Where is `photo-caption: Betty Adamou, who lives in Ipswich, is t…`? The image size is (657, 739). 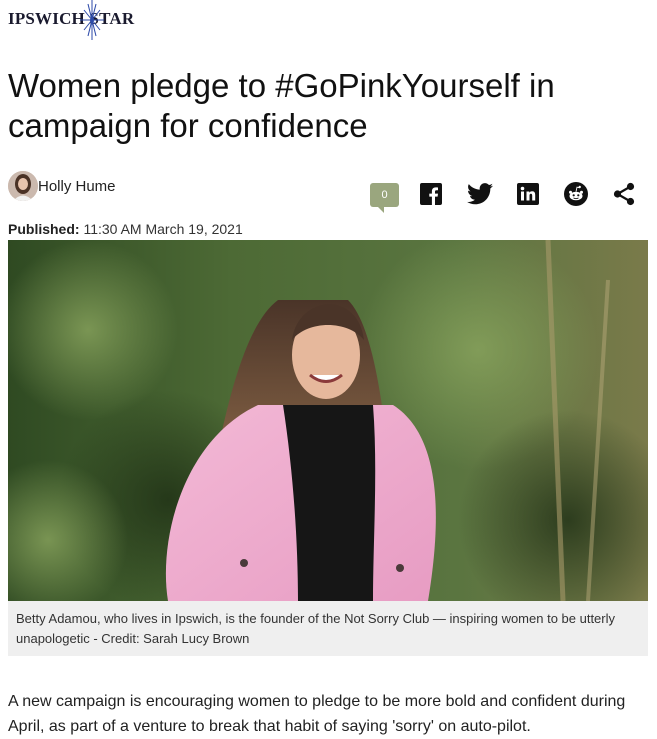
photo-caption: Betty Adamou, who lives in Ipswich, is t… is located at coordinates (328, 628).